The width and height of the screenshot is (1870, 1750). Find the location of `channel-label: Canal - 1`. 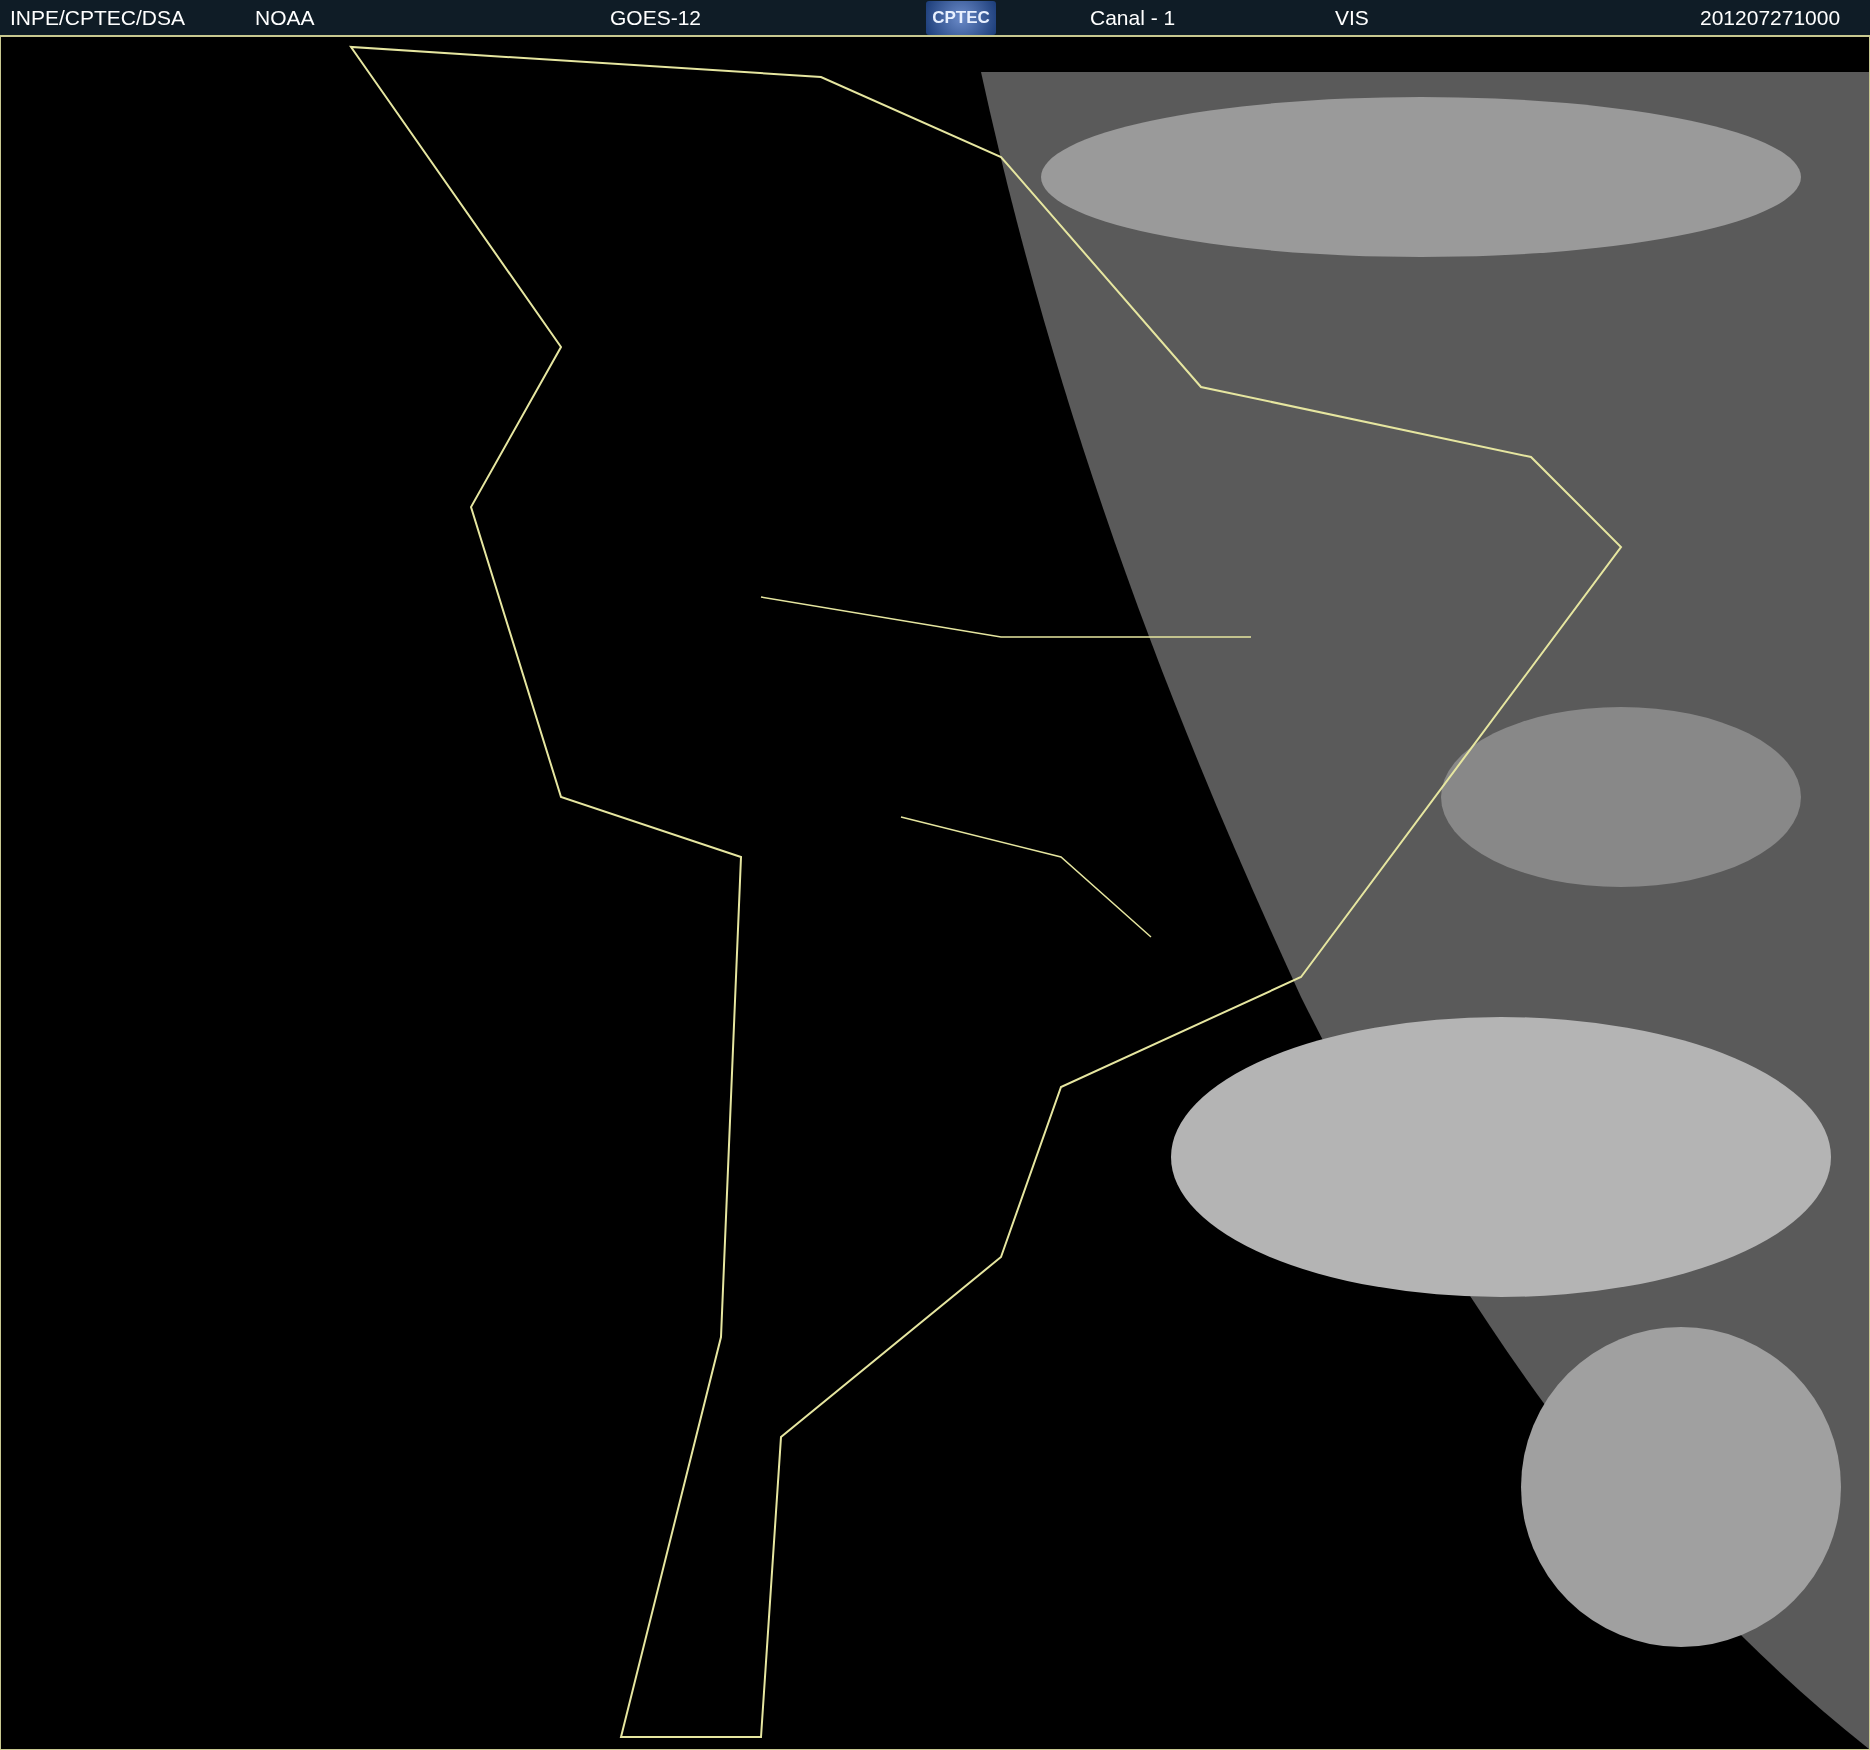

channel-label: Canal - 1 is located at coordinates (1133, 17).